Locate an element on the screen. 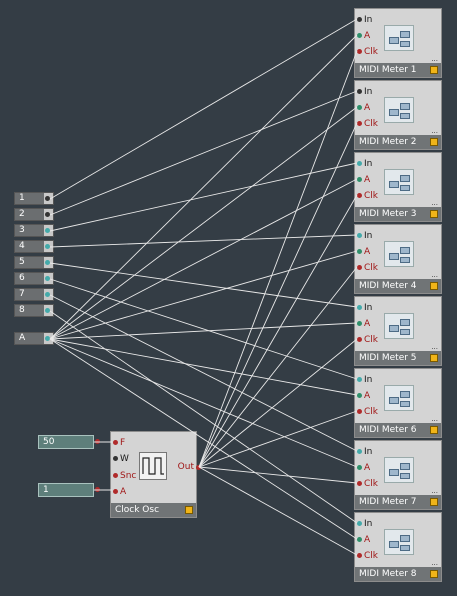 The image size is (457, 596). channel-input-label: 4 is located at coordinates (34, 246).